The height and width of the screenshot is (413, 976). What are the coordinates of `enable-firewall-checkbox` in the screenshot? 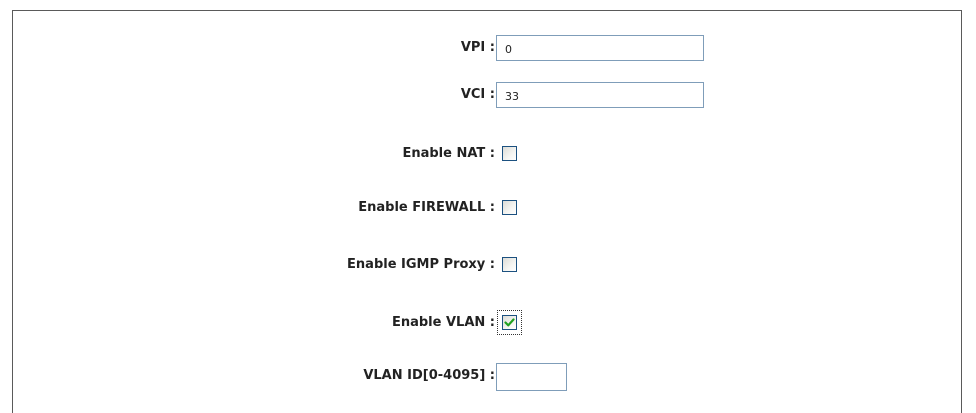 It's located at (509, 207).